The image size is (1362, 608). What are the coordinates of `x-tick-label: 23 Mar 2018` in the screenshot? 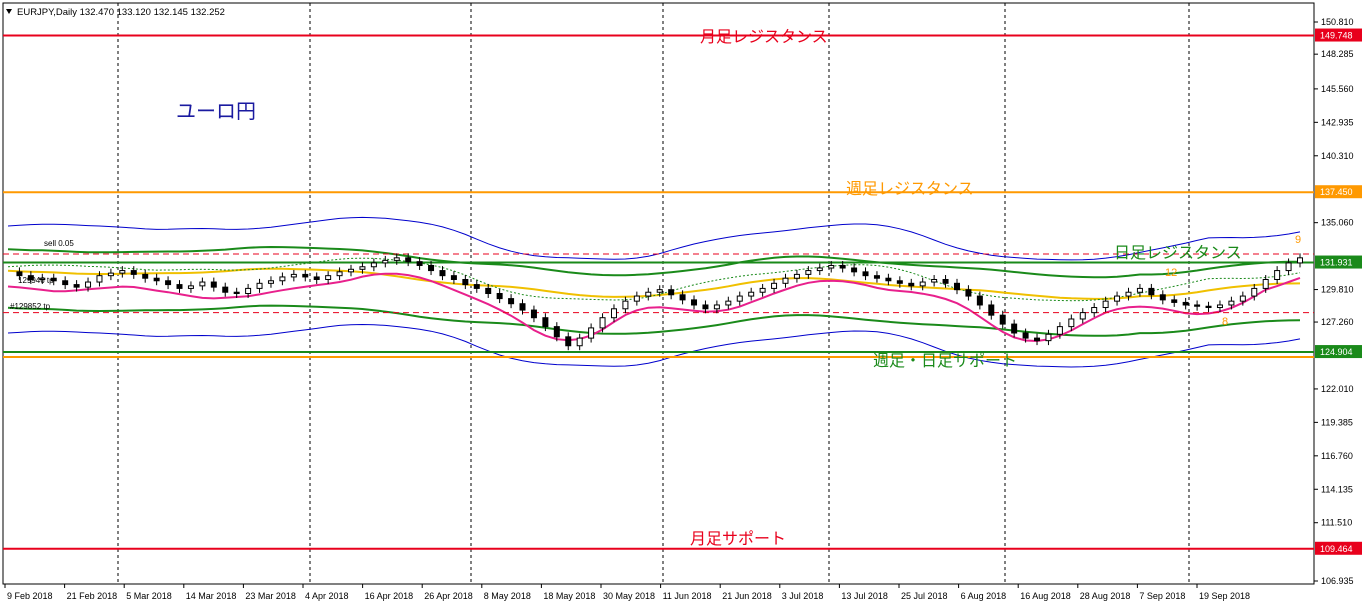 It's located at (270, 596).